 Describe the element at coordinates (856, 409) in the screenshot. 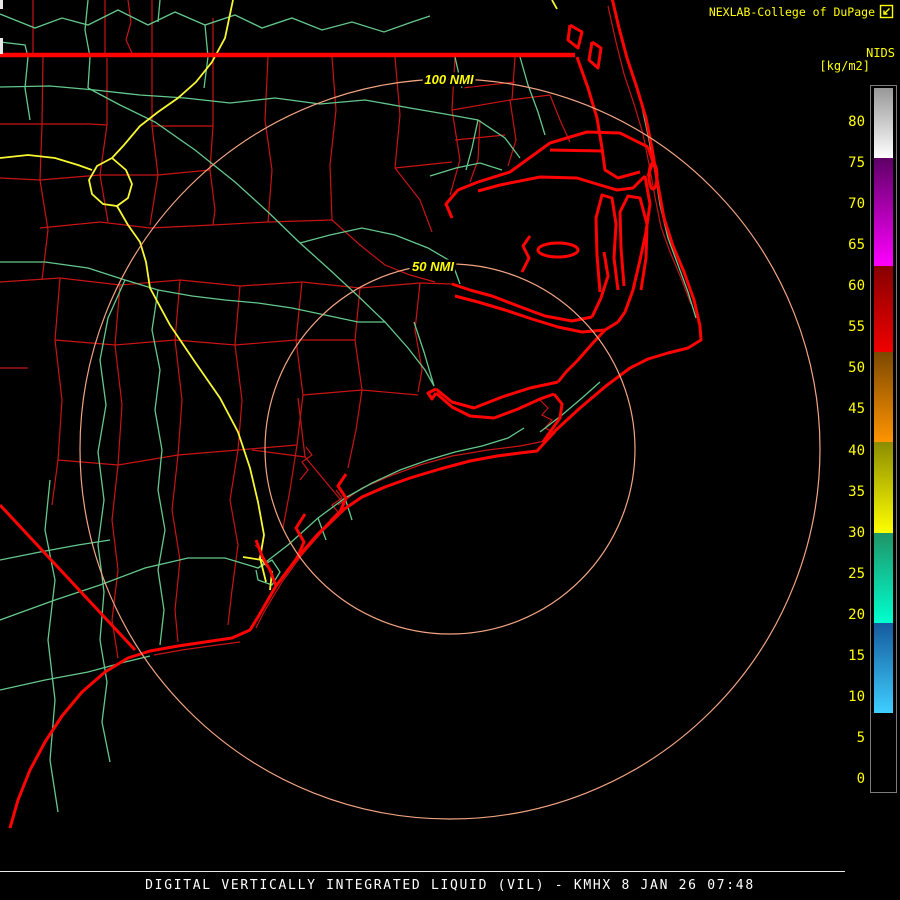

I see `colorbar-tick: 45` at that location.